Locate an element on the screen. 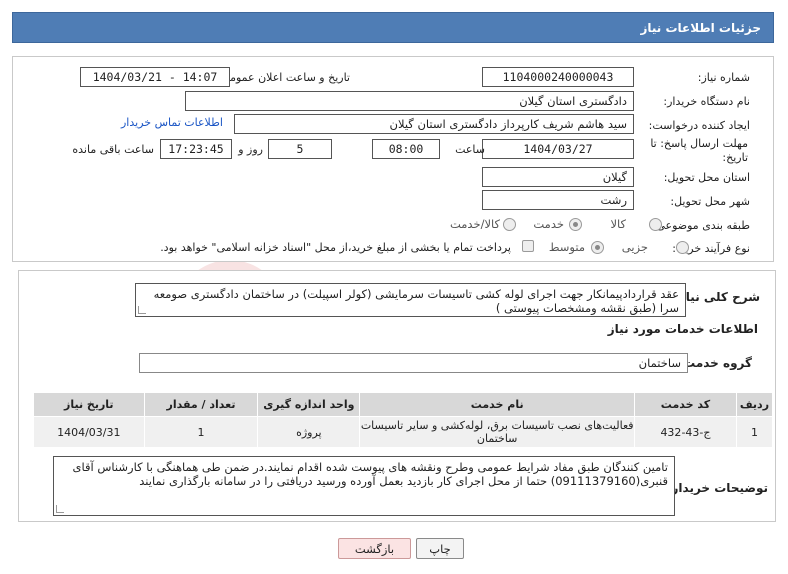 The image size is (788, 574). announce-field: 1404/03/21 - 14:07 is located at coordinates (155, 77).